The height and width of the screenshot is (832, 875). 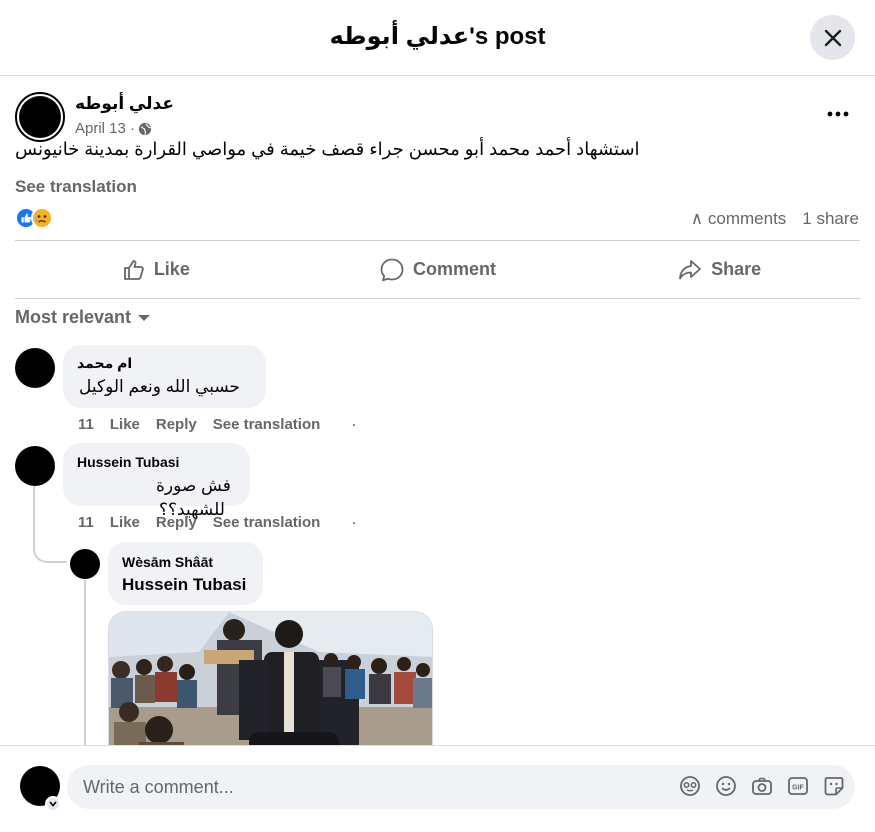 What do you see at coordinates (124, 104) in the screenshot?
I see `author-name: عدلي أبوطه` at bounding box center [124, 104].